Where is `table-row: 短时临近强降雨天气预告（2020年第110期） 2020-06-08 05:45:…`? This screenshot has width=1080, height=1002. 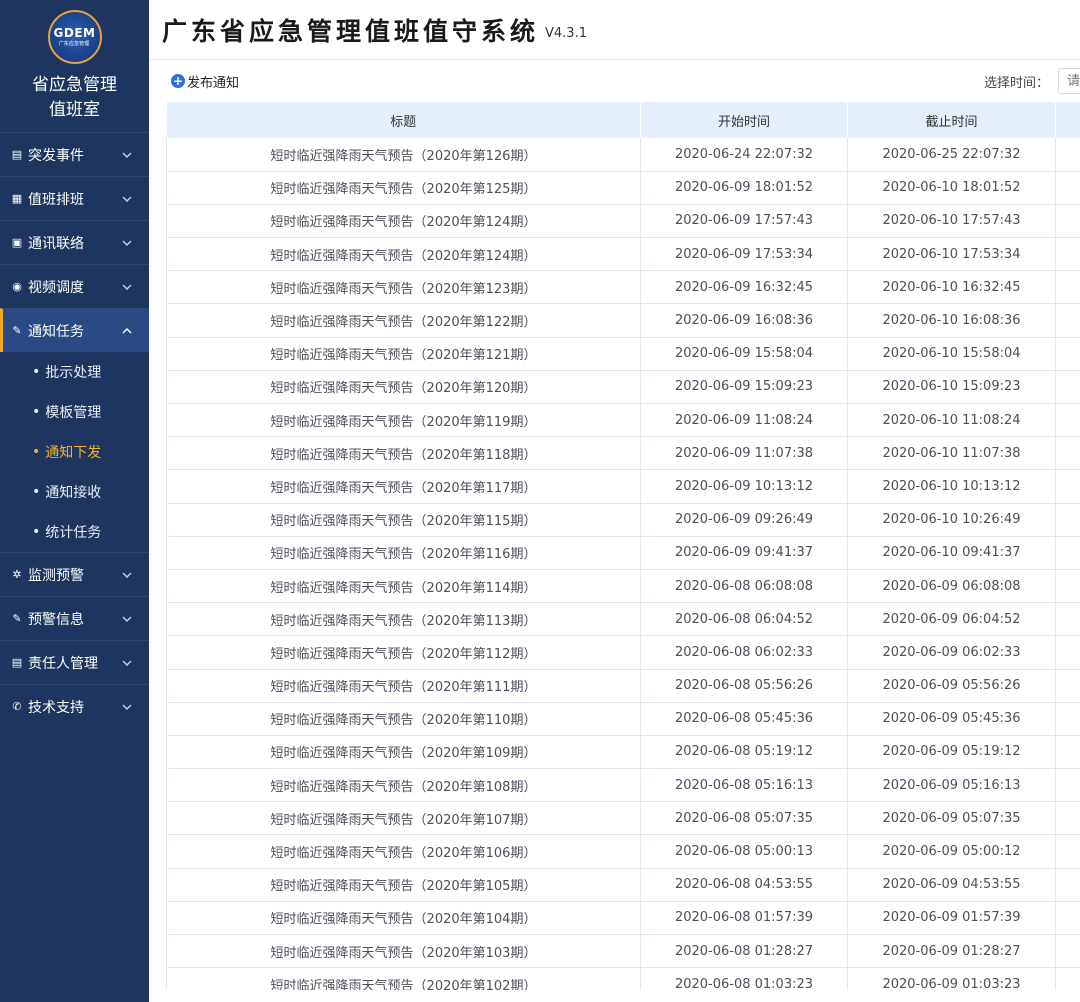
table-row: 短时临近强降雨天气预告（2020年第110期） 2020-06-08 05:45:… is located at coordinates (623, 719).